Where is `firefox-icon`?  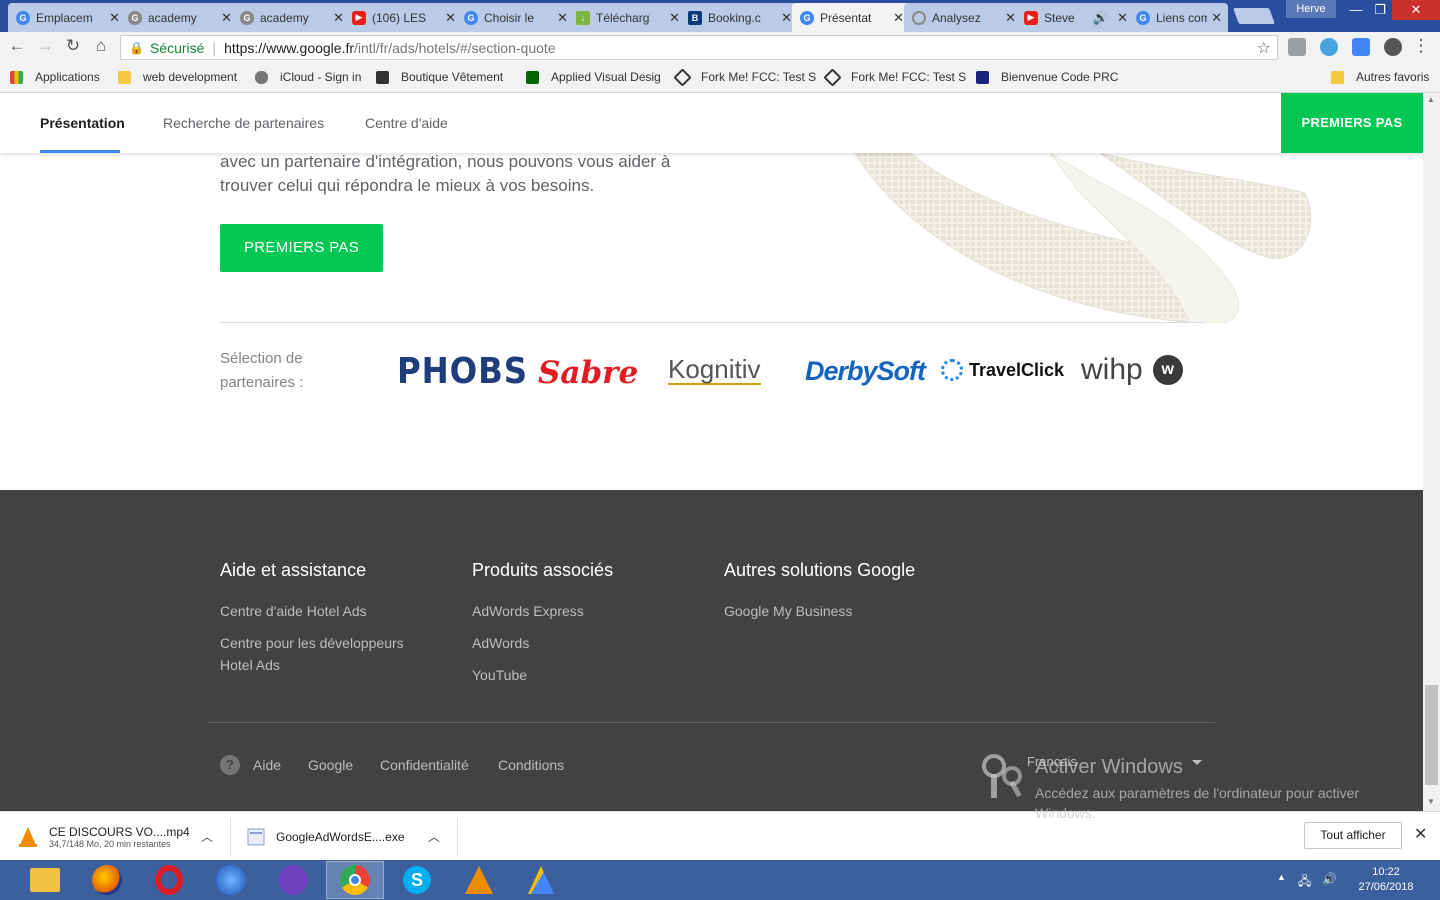 firefox-icon is located at coordinates (107, 880).